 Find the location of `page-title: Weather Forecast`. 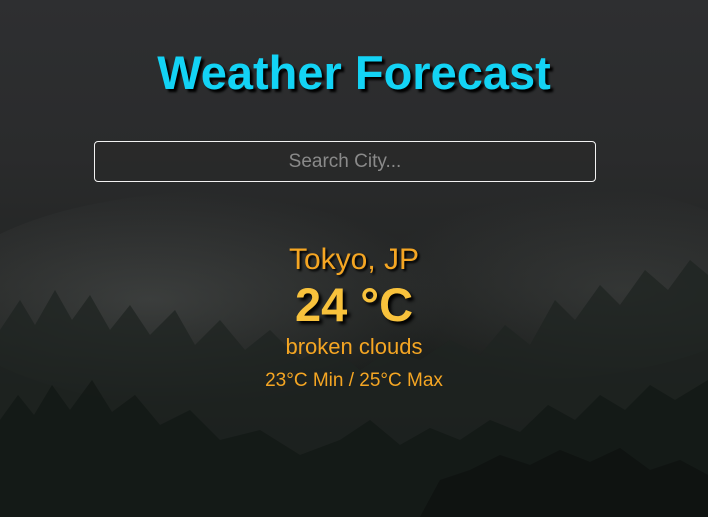

page-title: Weather Forecast is located at coordinates (354, 72).